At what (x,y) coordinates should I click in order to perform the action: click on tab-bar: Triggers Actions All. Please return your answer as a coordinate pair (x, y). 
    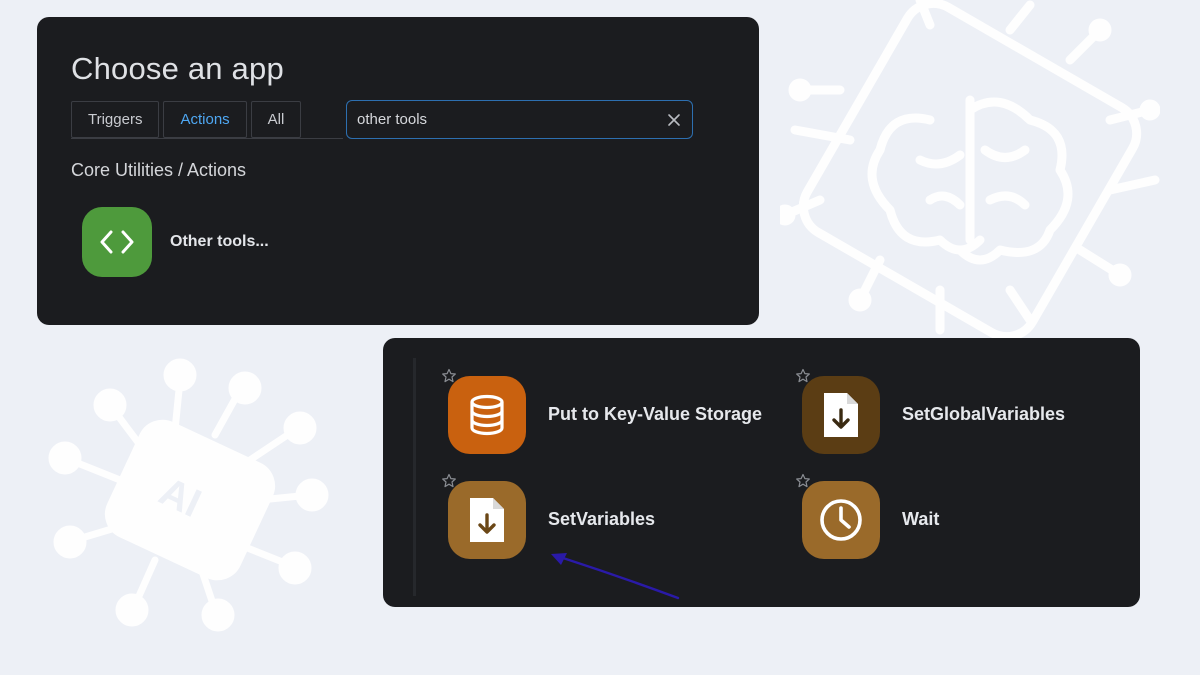
    Looking at the image, I should click on (186, 119).